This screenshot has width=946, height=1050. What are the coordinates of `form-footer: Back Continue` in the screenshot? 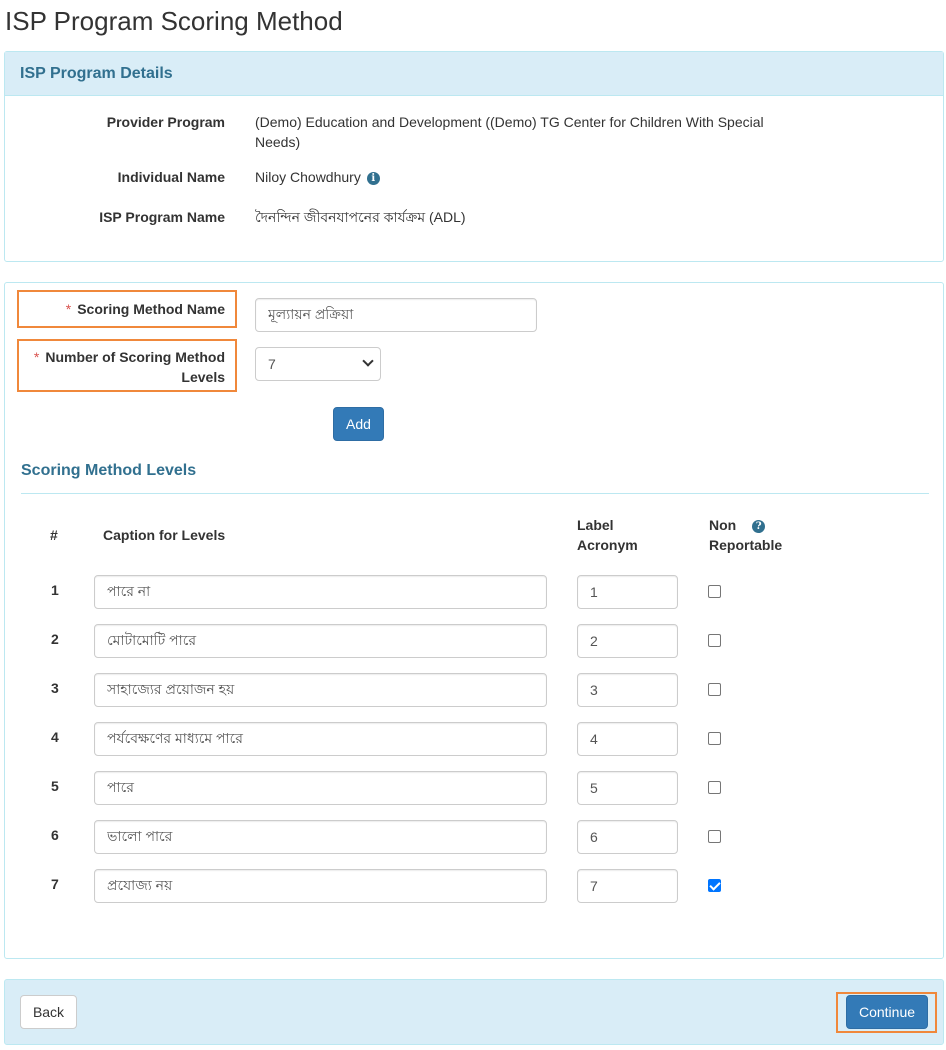 It's located at (474, 1012).